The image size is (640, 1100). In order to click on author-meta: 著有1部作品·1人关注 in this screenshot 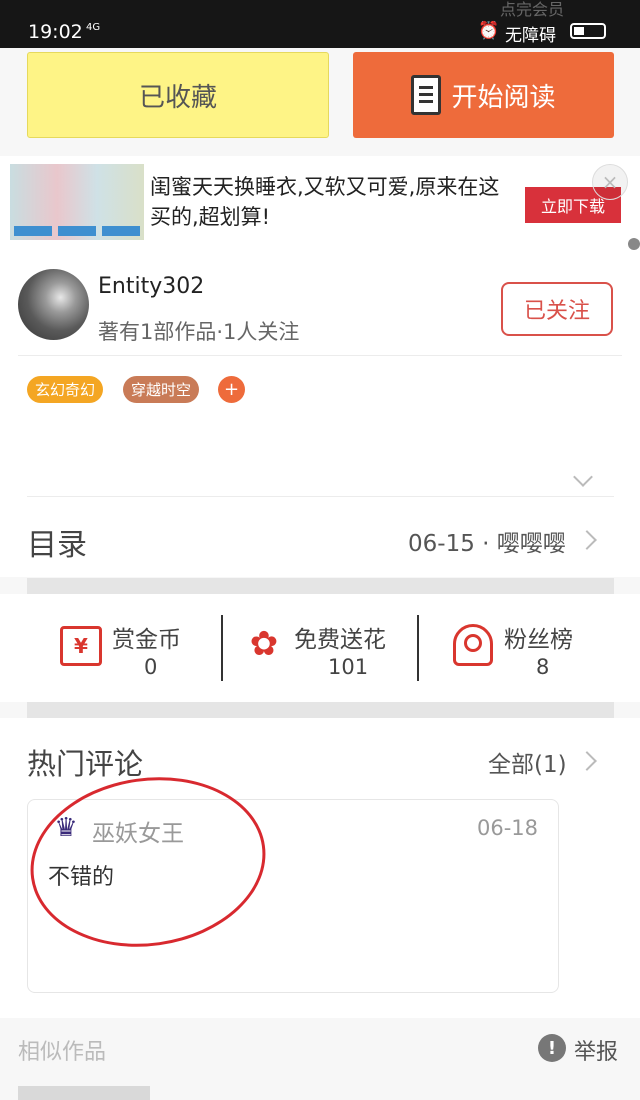, I will do `click(199, 332)`.